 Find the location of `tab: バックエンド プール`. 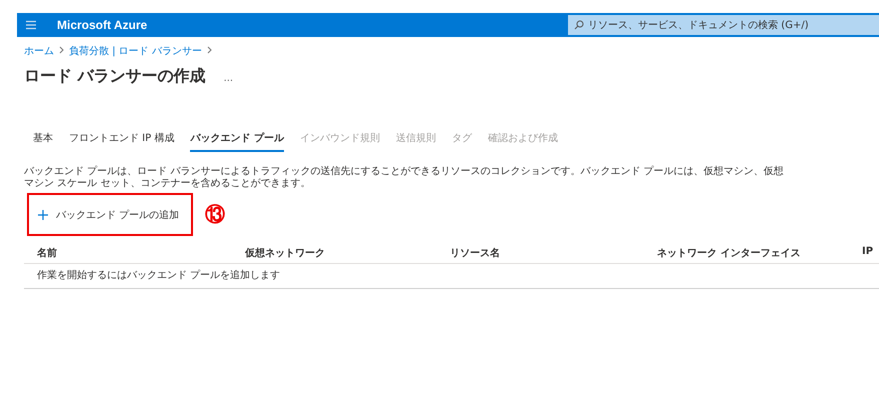

tab: バックエンド プール is located at coordinates (237, 139).